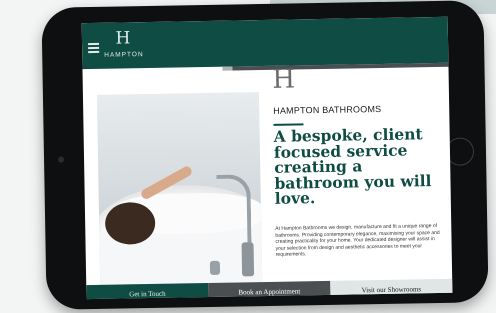 The height and width of the screenshot is (313, 496). I want to click on accent-stripe, so click(227, 68).